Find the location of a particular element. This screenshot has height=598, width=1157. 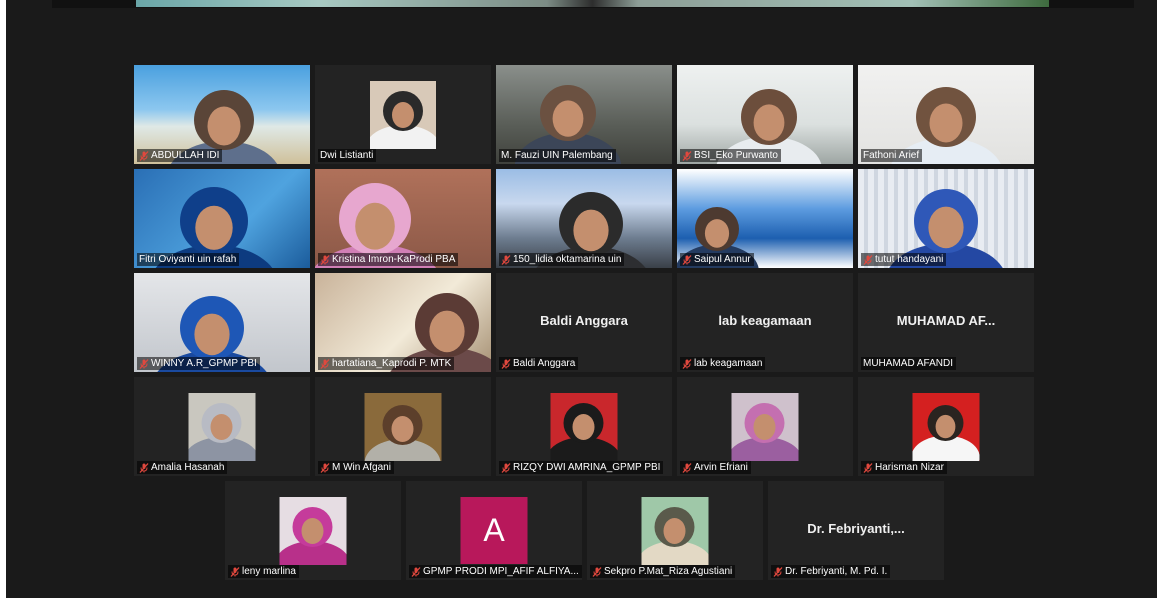

participant-tile: Amalia Hasanah is located at coordinates (222, 426).